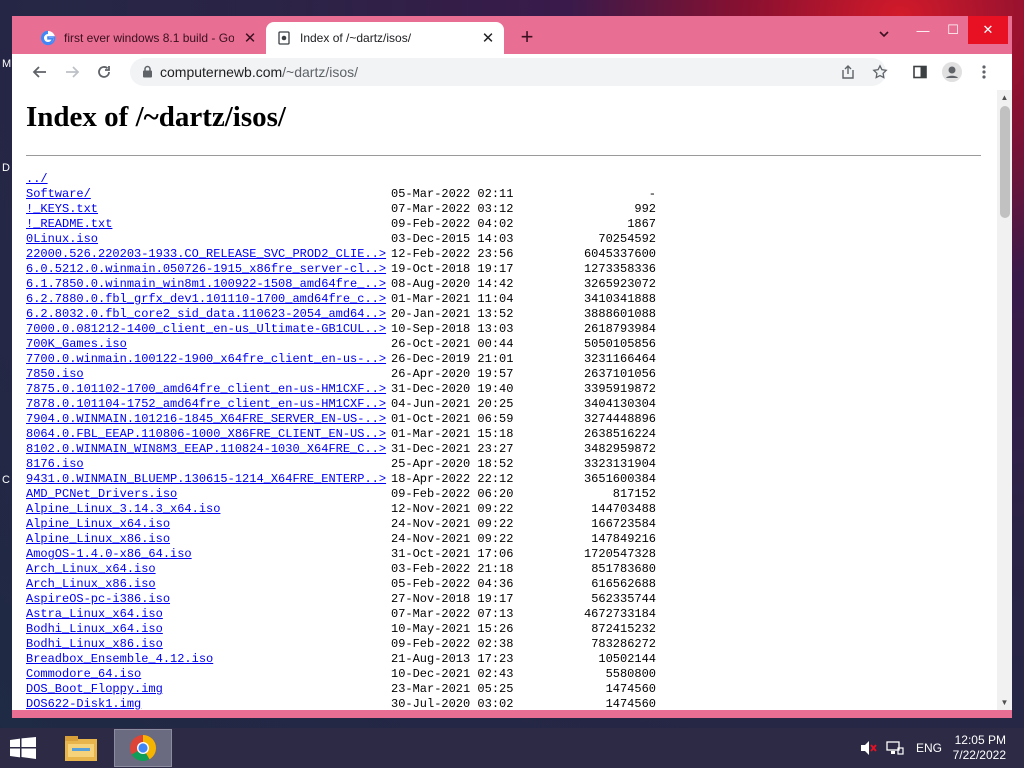 This screenshot has height=768, width=1024. I want to click on chrome-task-icon, so click(143, 748).